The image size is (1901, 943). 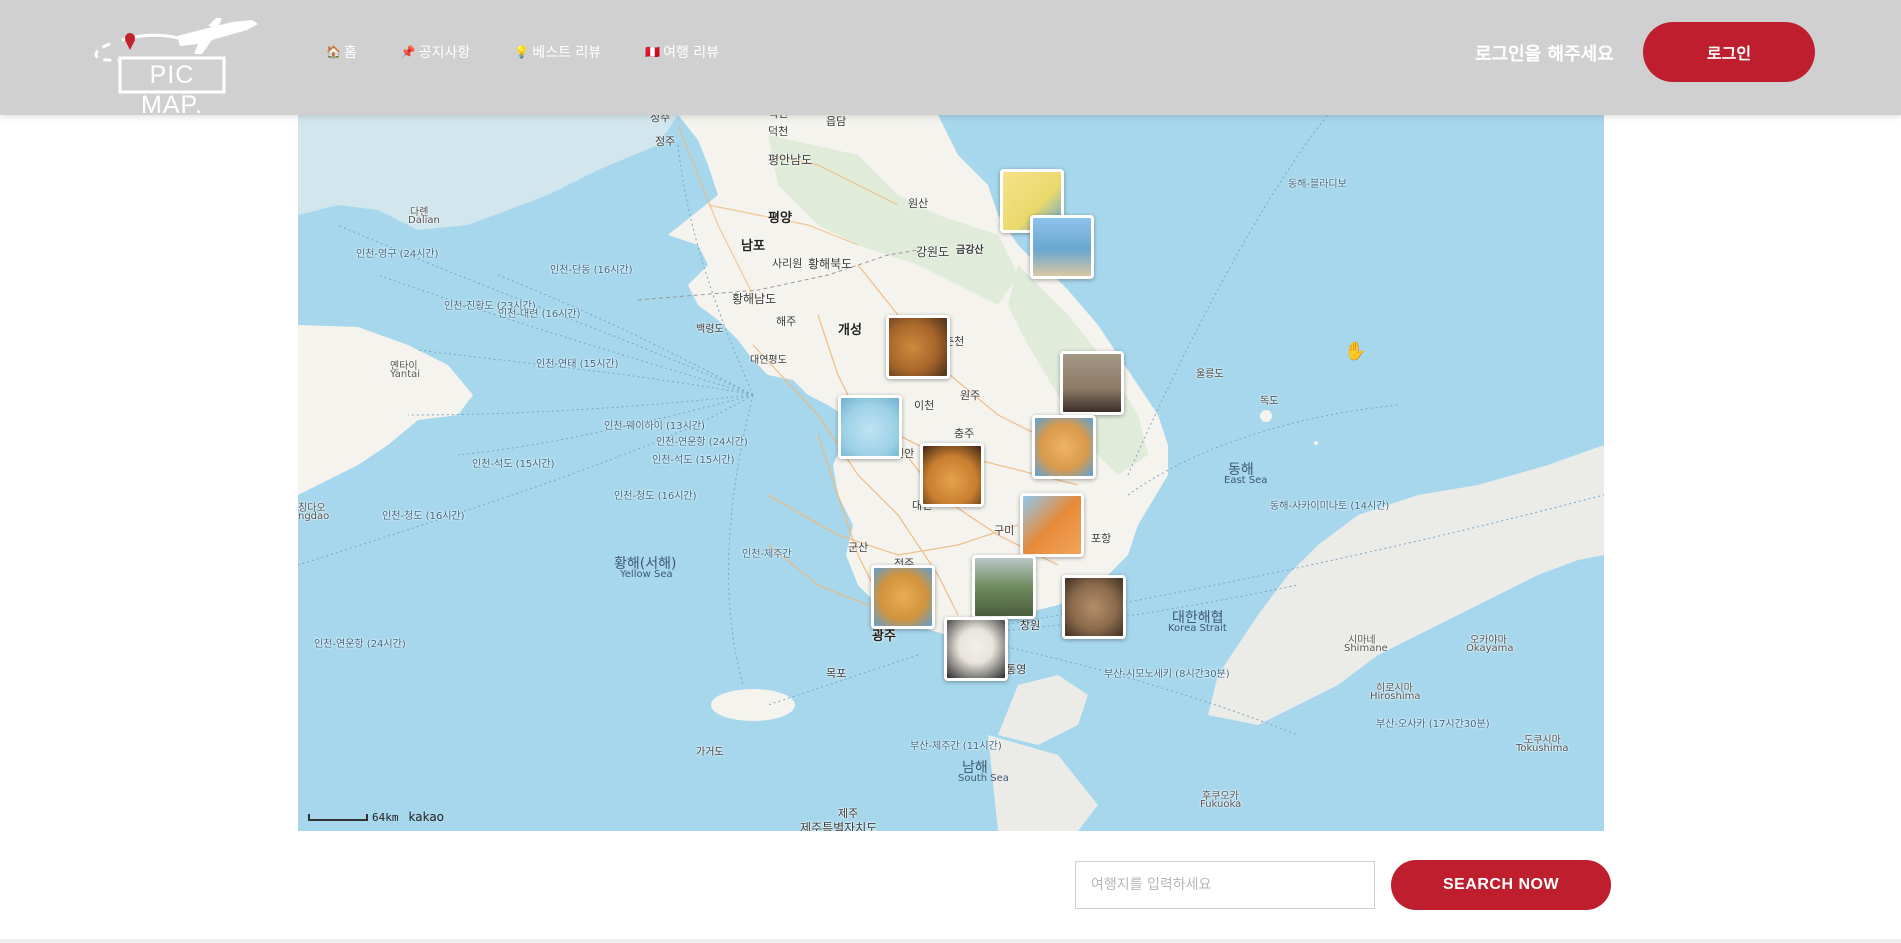 I want to click on map-scale: 64km kakao, so click(x=376, y=817).